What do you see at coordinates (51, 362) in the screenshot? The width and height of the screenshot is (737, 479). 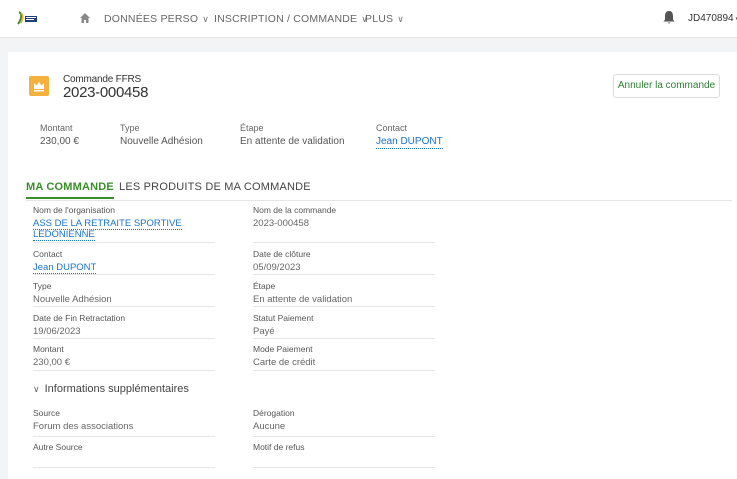 I see `field-value: 230,00 €` at bounding box center [51, 362].